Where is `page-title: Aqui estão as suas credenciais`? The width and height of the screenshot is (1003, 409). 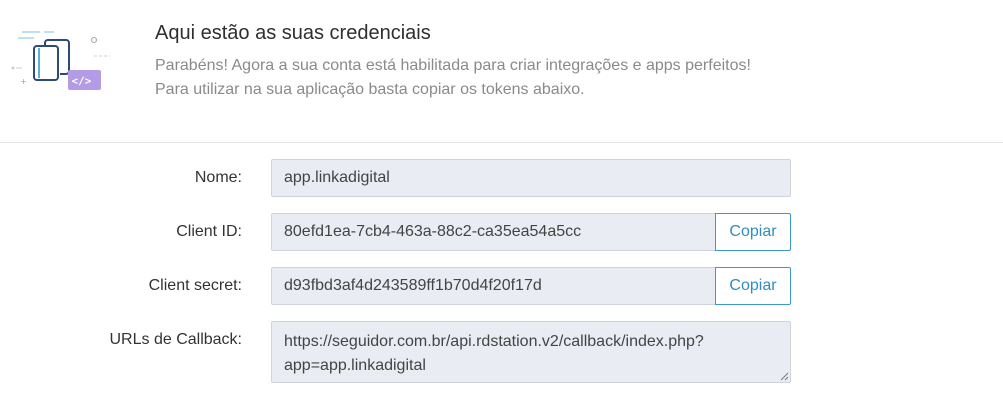
page-title: Aqui estão as suas credenciais is located at coordinates (293, 33).